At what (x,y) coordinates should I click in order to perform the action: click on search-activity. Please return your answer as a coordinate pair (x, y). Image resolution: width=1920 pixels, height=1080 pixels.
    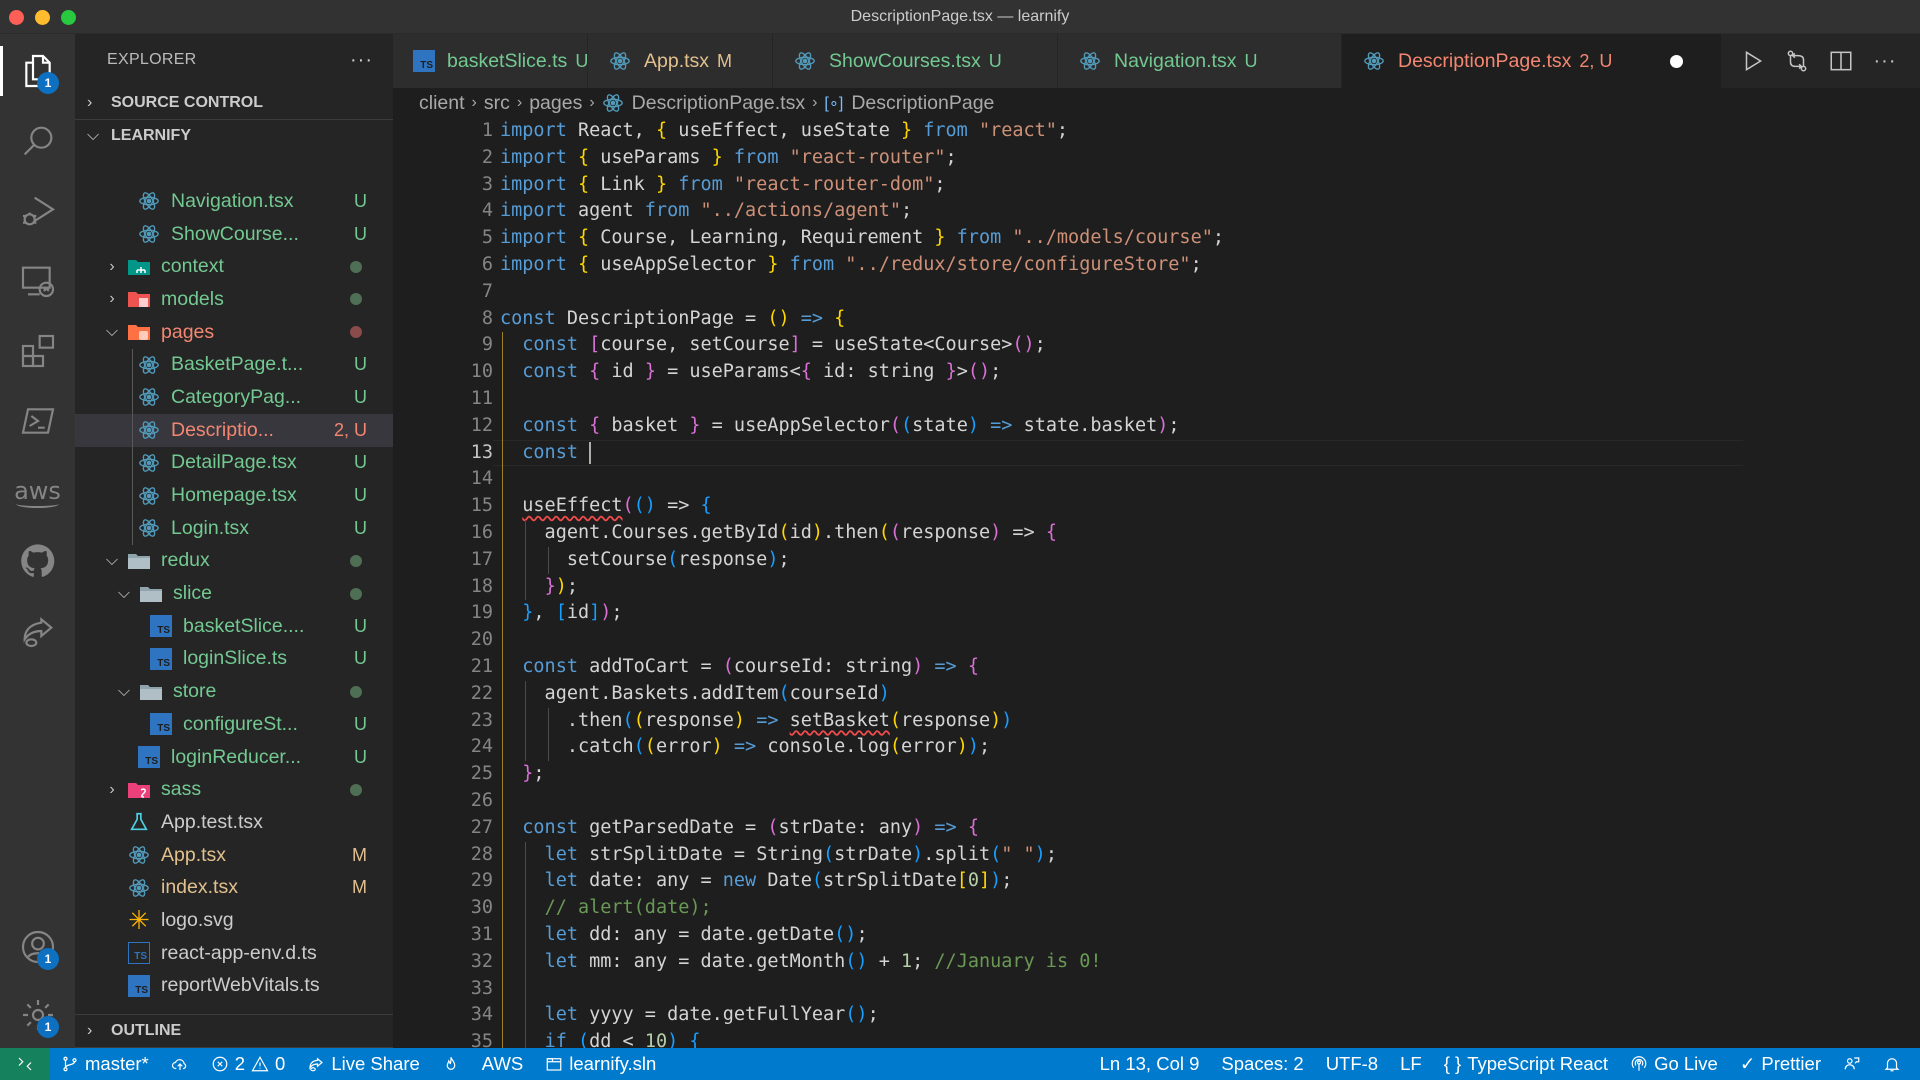
    Looking at the image, I should click on (37, 141).